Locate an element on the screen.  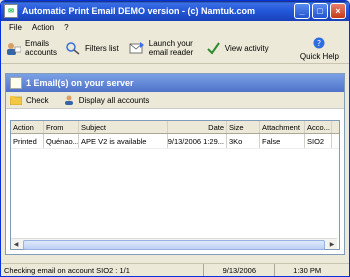
quick-help-label: Quick Help is located at coordinates (319, 56).